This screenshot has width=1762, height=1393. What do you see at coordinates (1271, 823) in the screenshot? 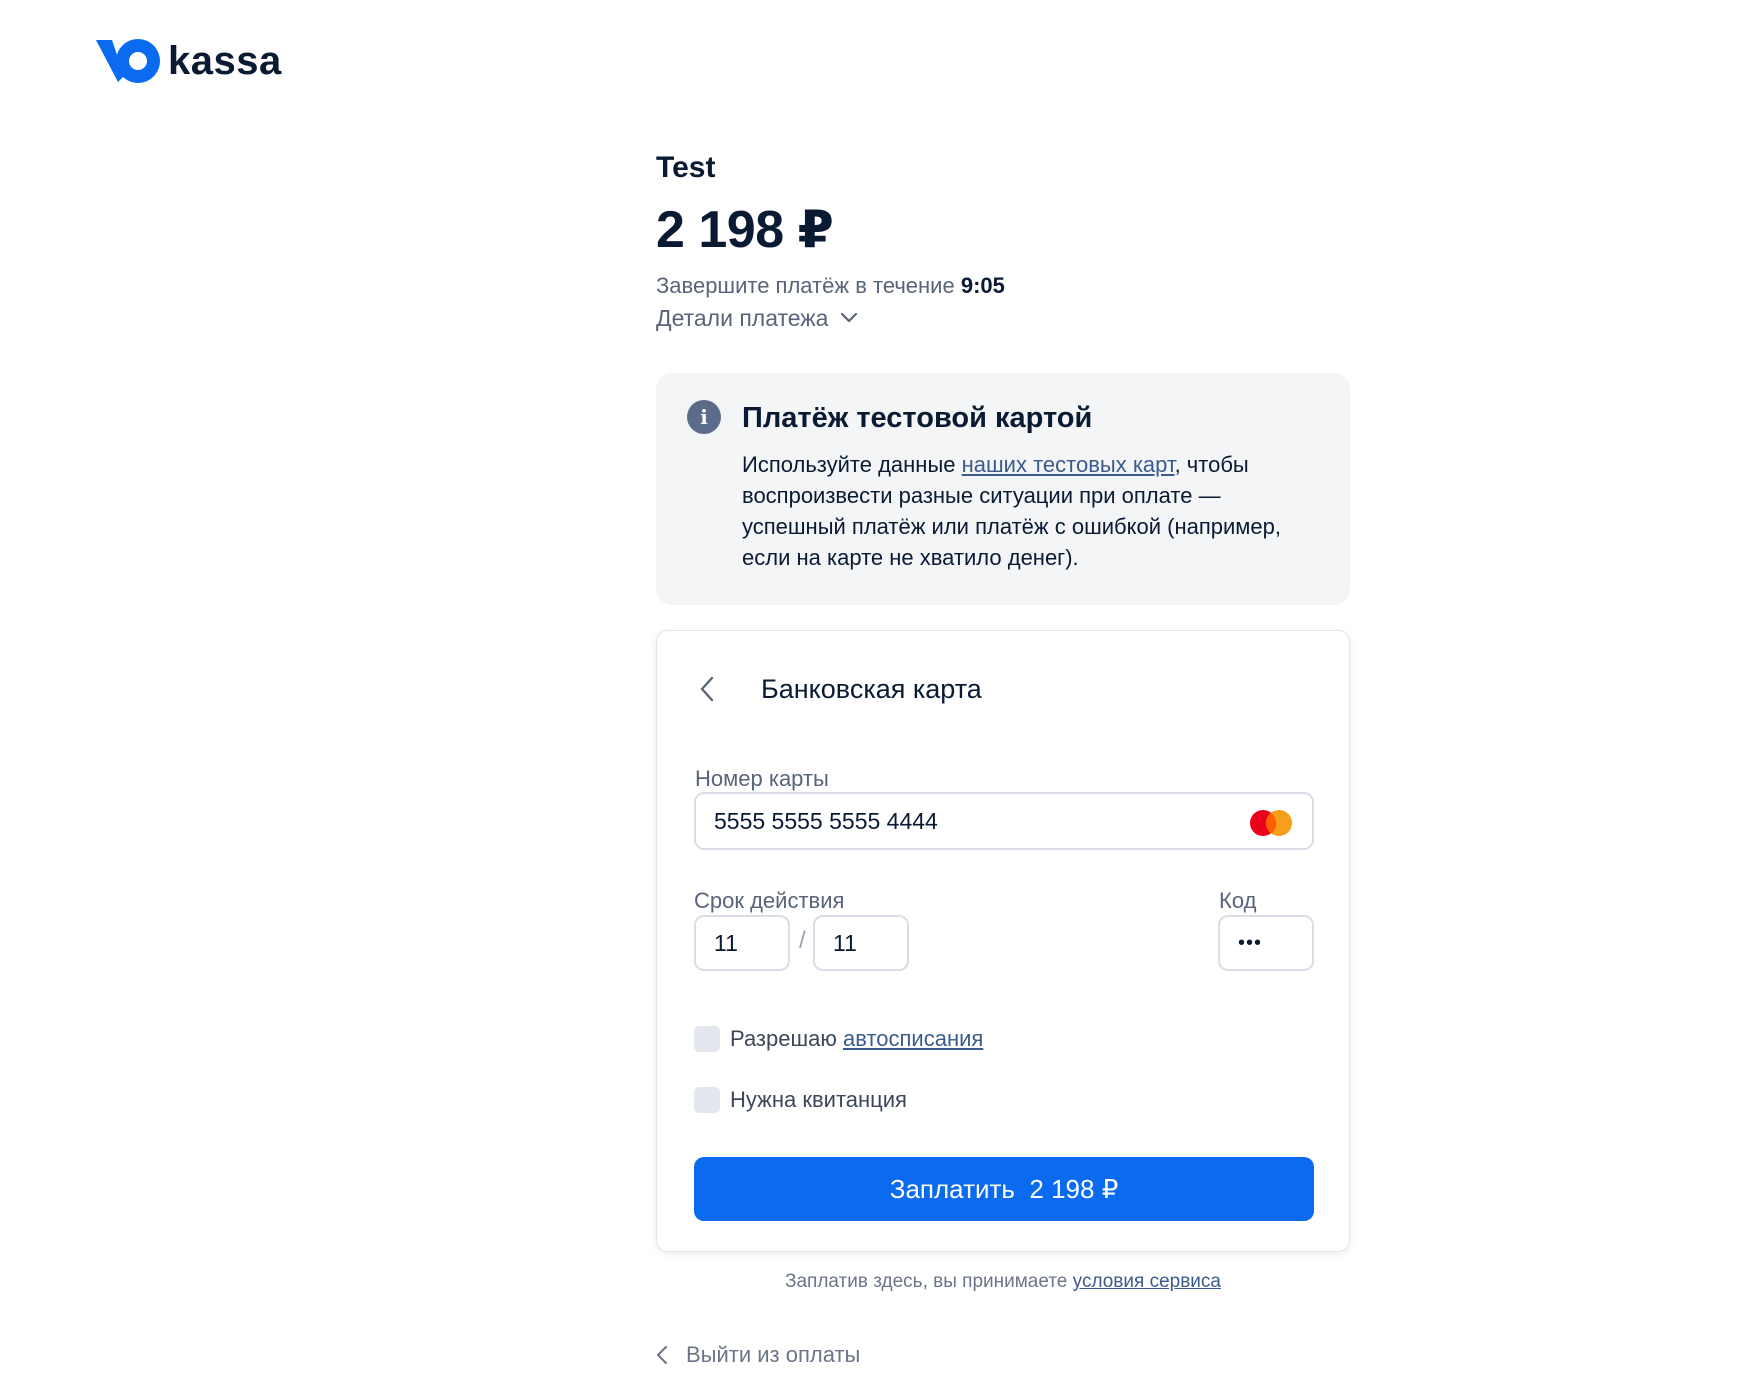
I see `mastercard-icon` at bounding box center [1271, 823].